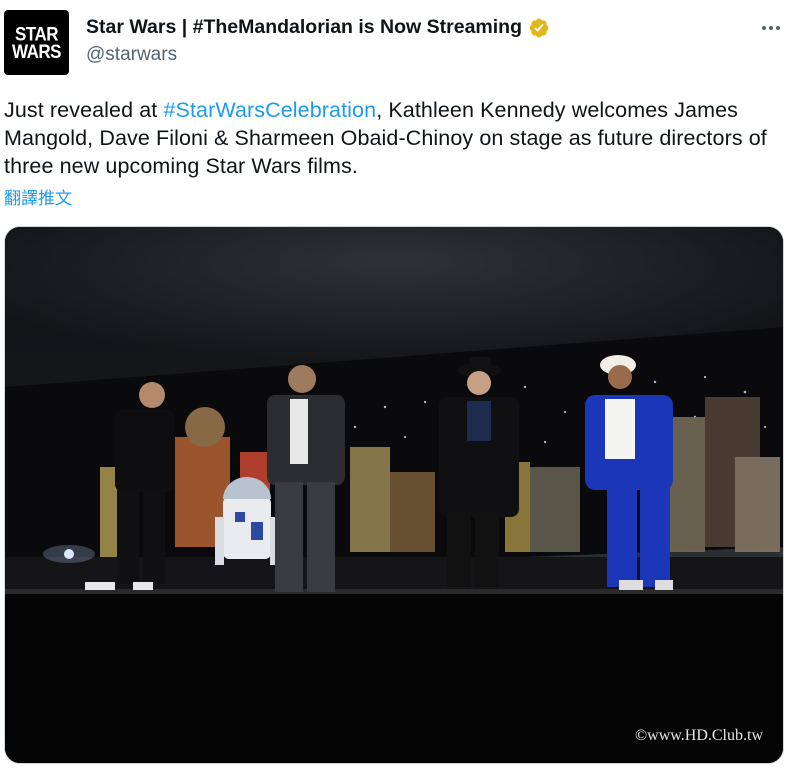 The image size is (787, 770). Describe the element at coordinates (539, 27) in the screenshot. I see `verified-badge-icon` at that location.